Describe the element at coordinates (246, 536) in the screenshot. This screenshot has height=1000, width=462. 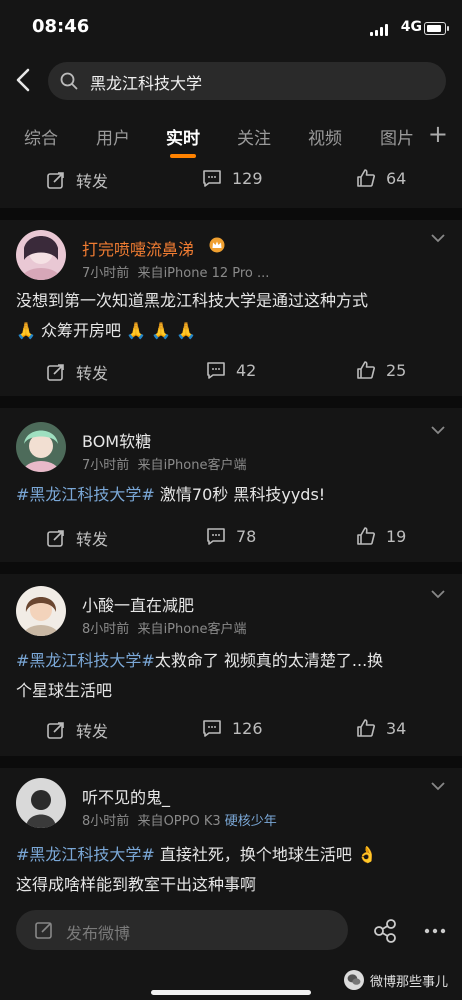
I see `comment-count: 78` at that location.